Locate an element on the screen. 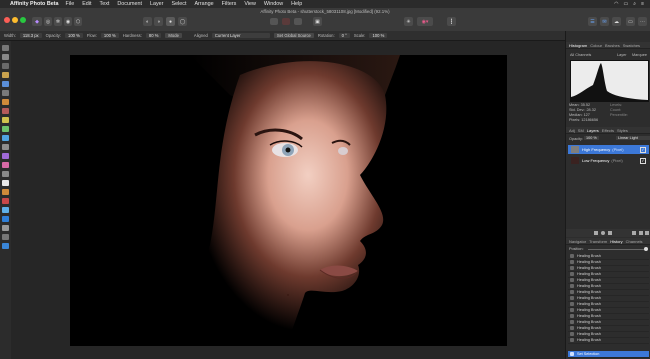  share-icon: ☁ is located at coordinates (616, 21).